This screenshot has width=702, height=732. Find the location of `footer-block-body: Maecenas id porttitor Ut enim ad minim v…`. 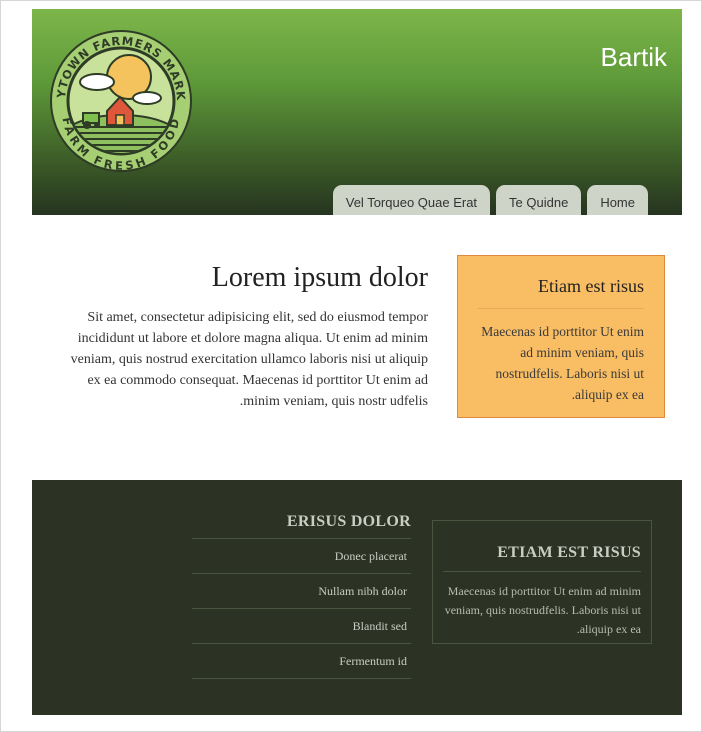

footer-block-body: Maecenas id porttitor Ut enim ad minim v… is located at coordinates (542, 610).